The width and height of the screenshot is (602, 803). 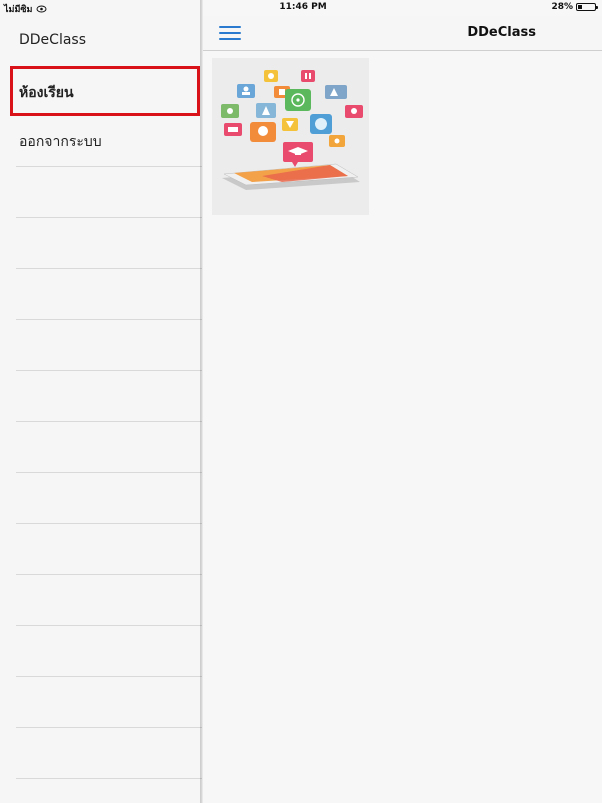 I want to click on status-right: 28%, so click(x=574, y=7).